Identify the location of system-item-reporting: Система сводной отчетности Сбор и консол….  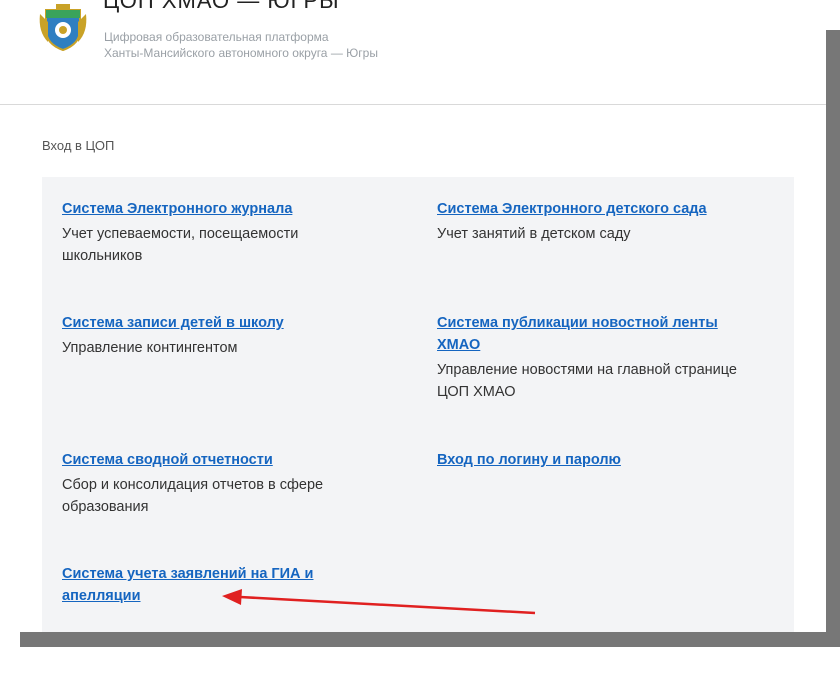
(222, 483).